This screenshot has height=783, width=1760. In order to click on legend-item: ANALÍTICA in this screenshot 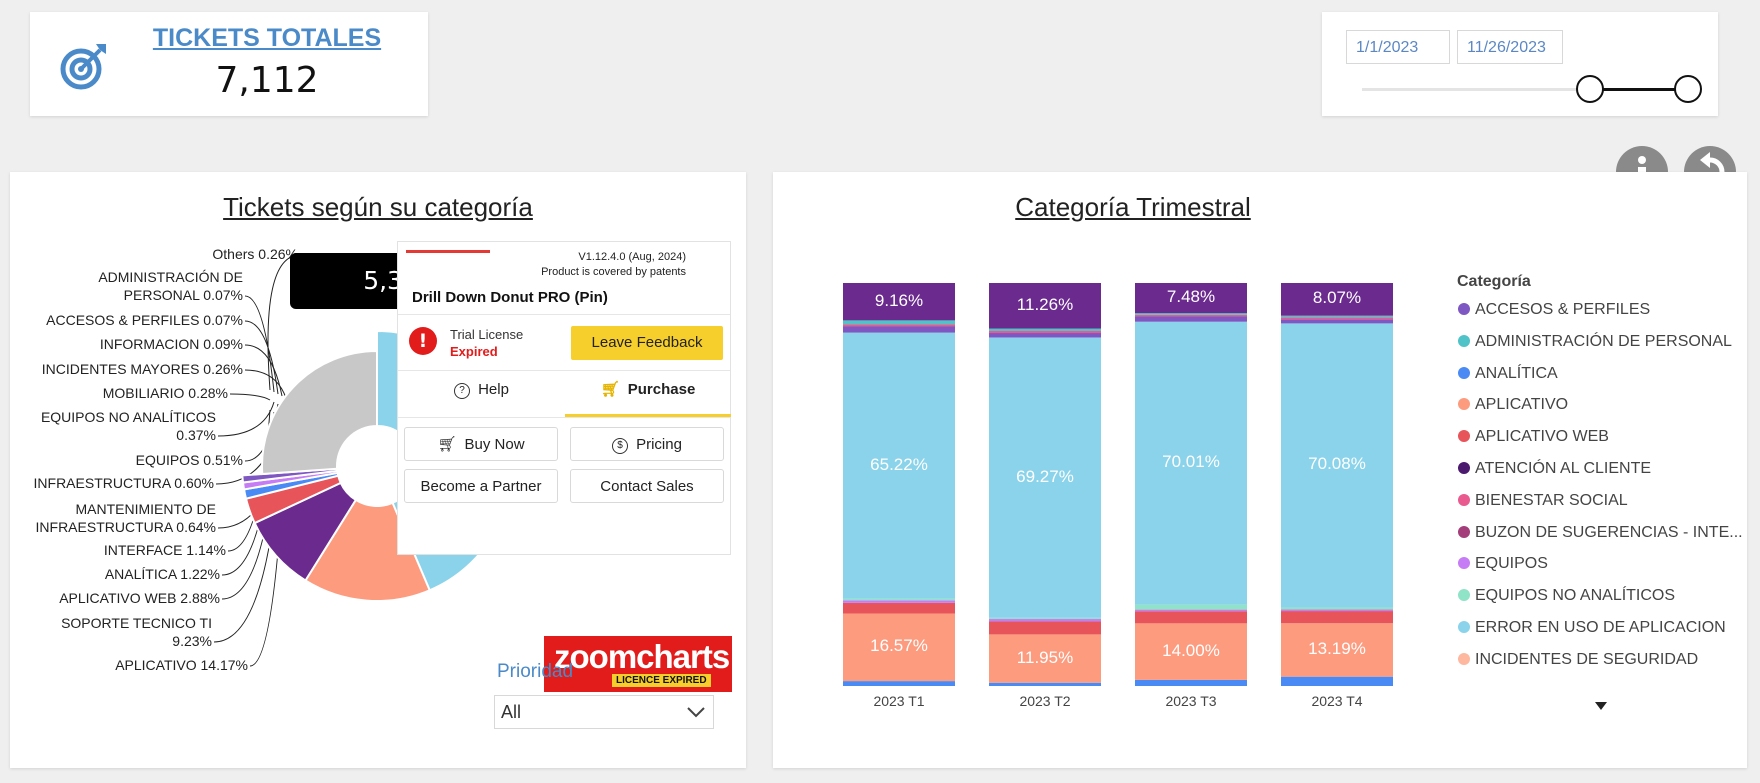, I will do `click(1508, 374)`.